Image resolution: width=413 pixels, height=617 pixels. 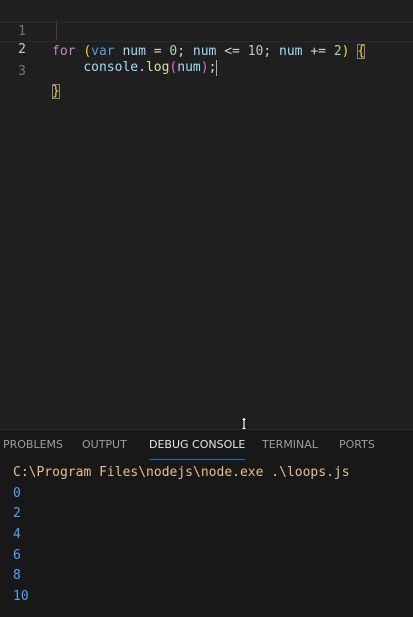 What do you see at coordinates (17, 555) in the screenshot?
I see `console-output-line: 6` at bounding box center [17, 555].